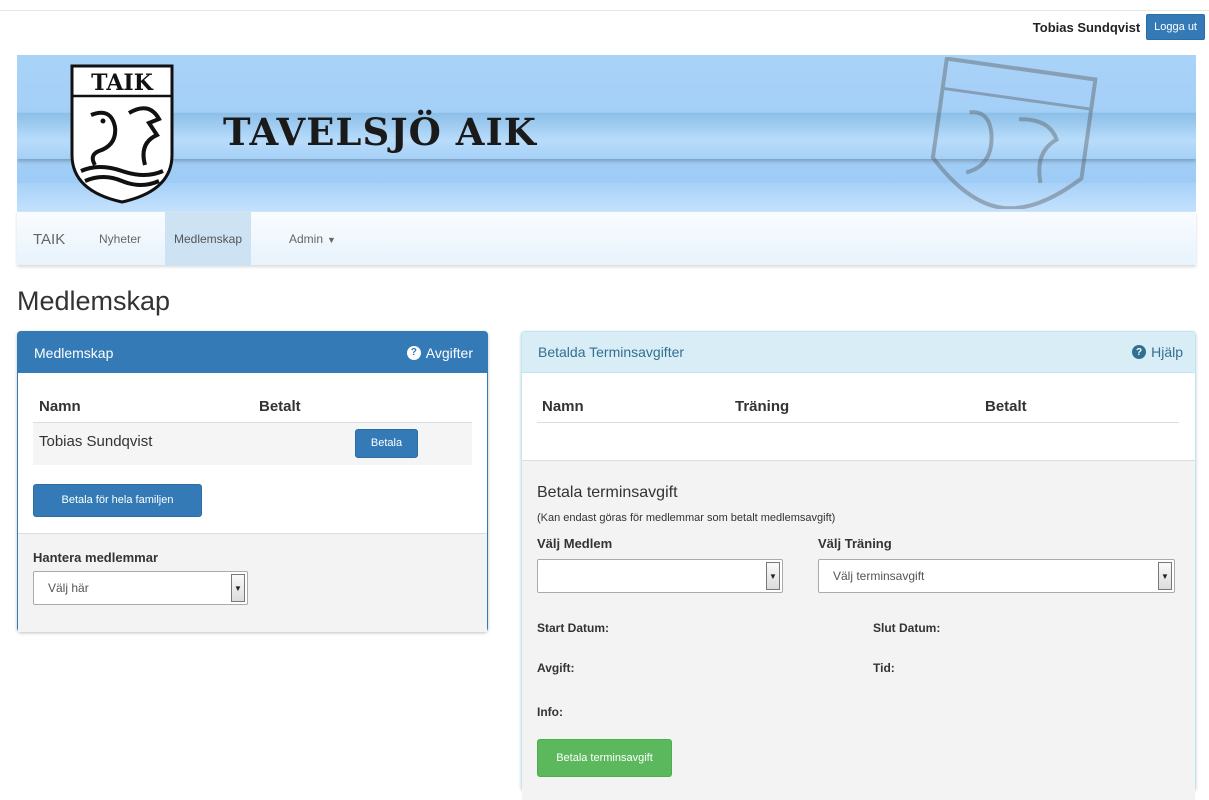 This screenshot has width=1209, height=800. Describe the element at coordinates (858, 422) in the screenshot. I see `table-divider` at that location.